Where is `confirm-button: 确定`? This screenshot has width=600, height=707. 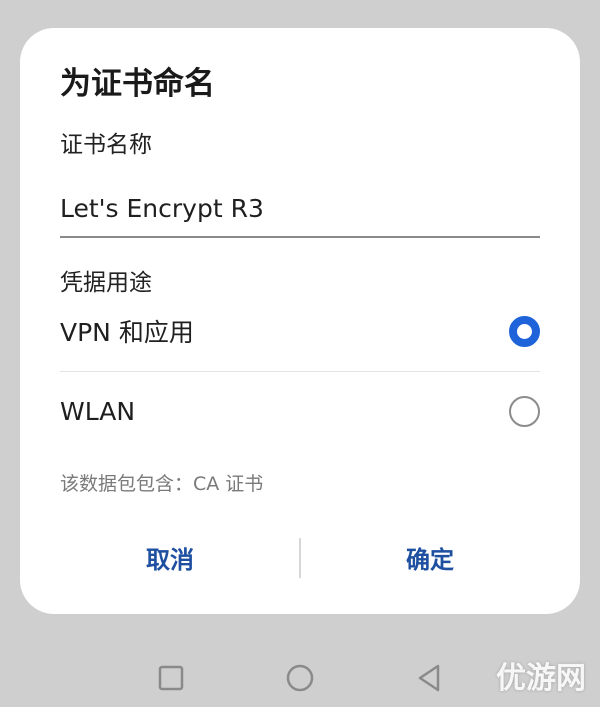
confirm-button: 确定 is located at coordinates (430, 557).